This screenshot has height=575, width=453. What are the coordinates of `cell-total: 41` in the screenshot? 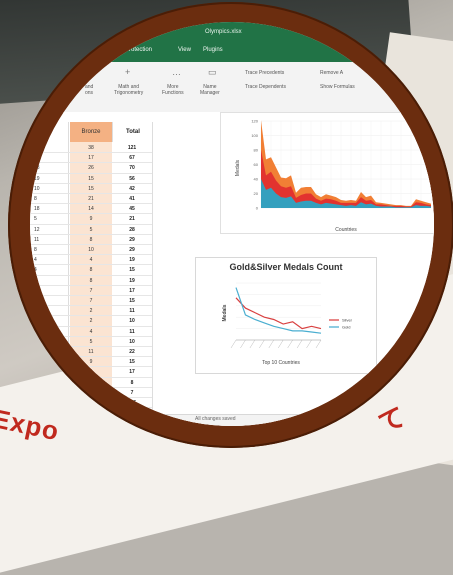 It's located at (132, 199).